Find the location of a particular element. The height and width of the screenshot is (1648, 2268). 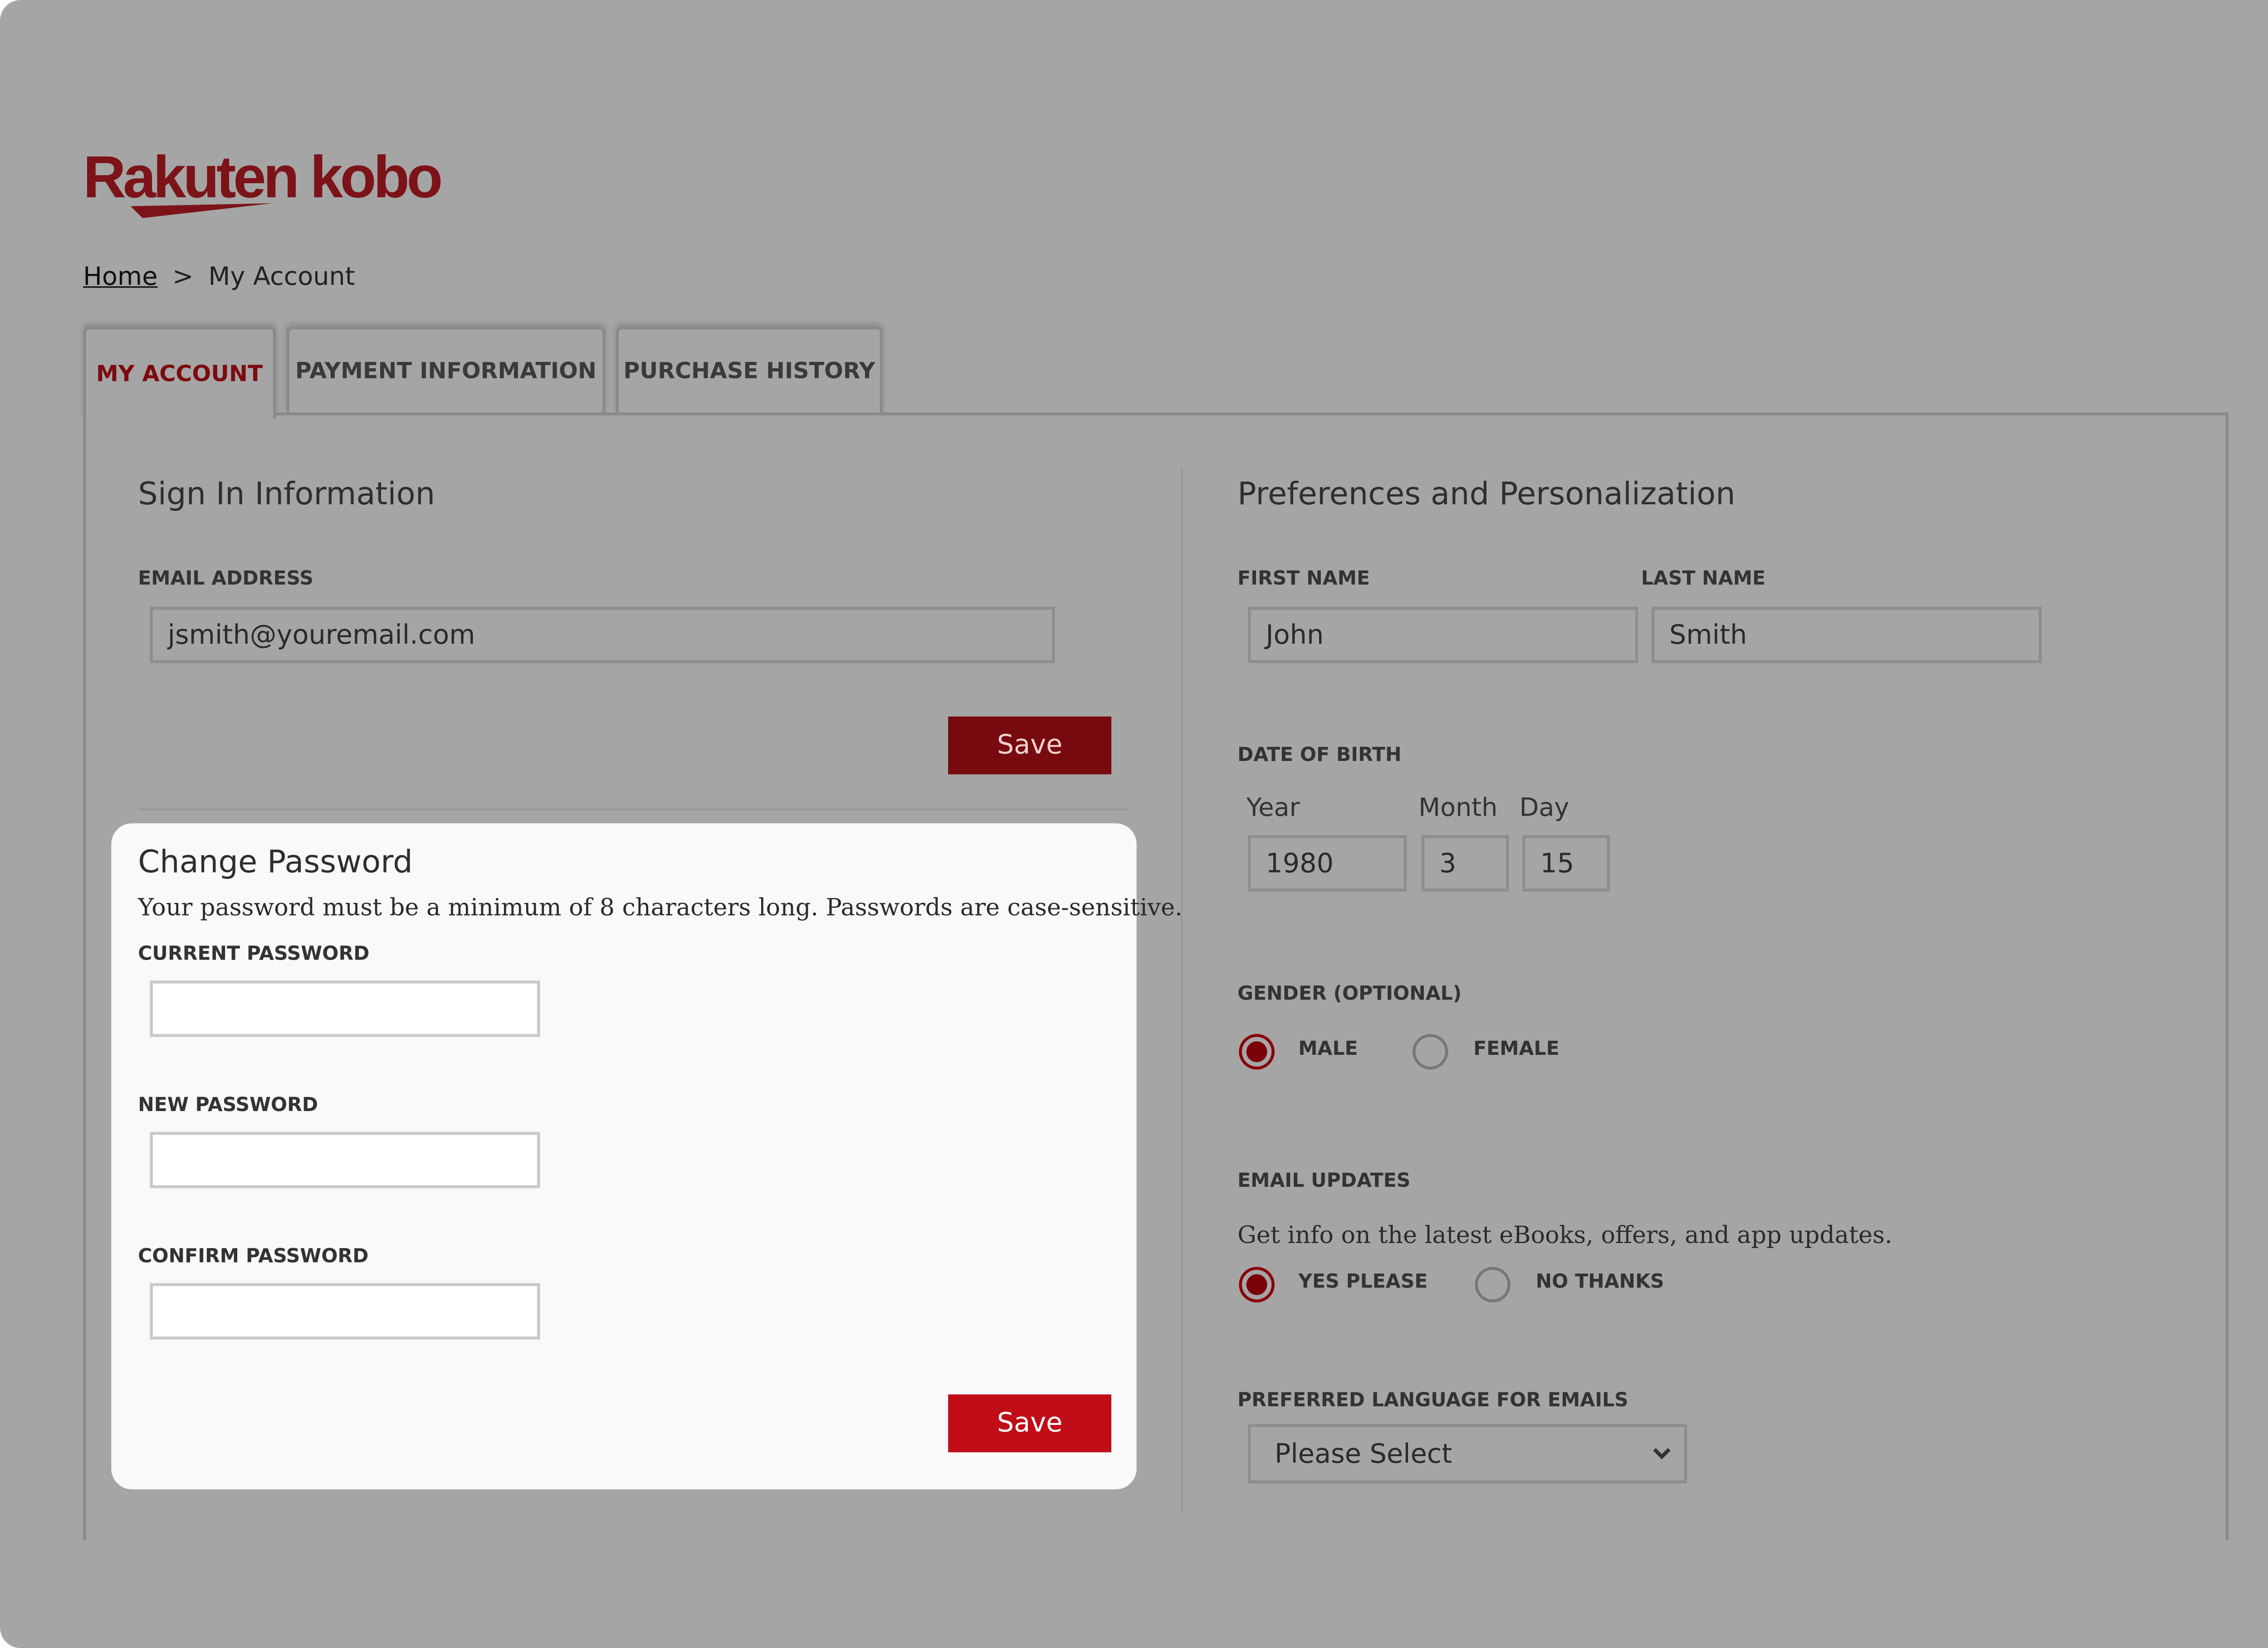

gender-male-radio is located at coordinates (1257, 1052).